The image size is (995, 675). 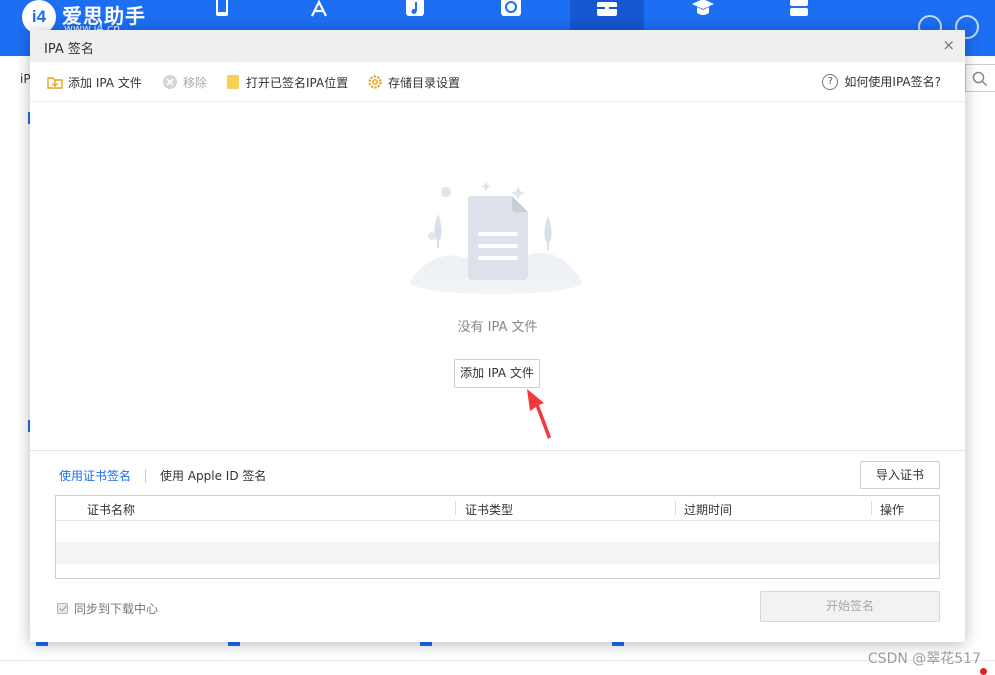 What do you see at coordinates (424, 82) in the screenshot?
I see `storage-settings-label: 存储目录设置` at bounding box center [424, 82].